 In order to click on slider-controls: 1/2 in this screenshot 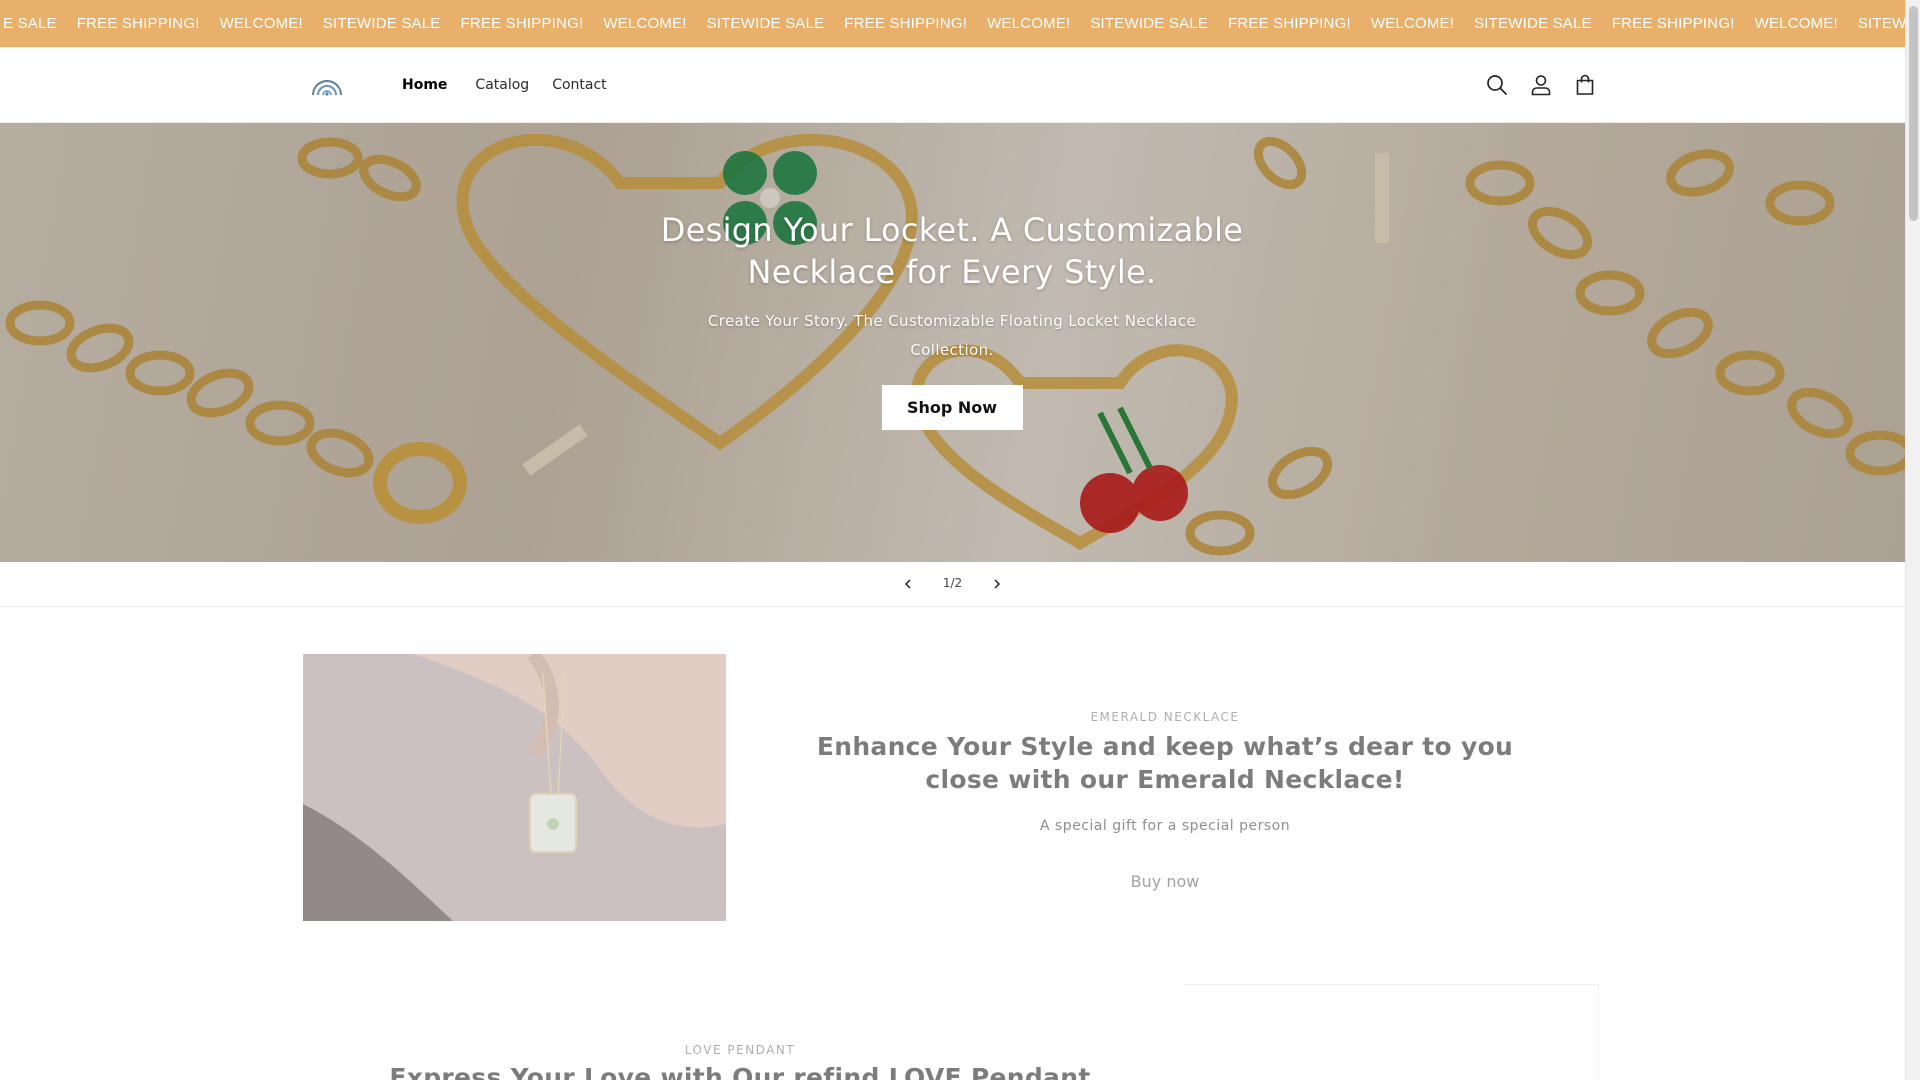, I will do `click(952, 584)`.